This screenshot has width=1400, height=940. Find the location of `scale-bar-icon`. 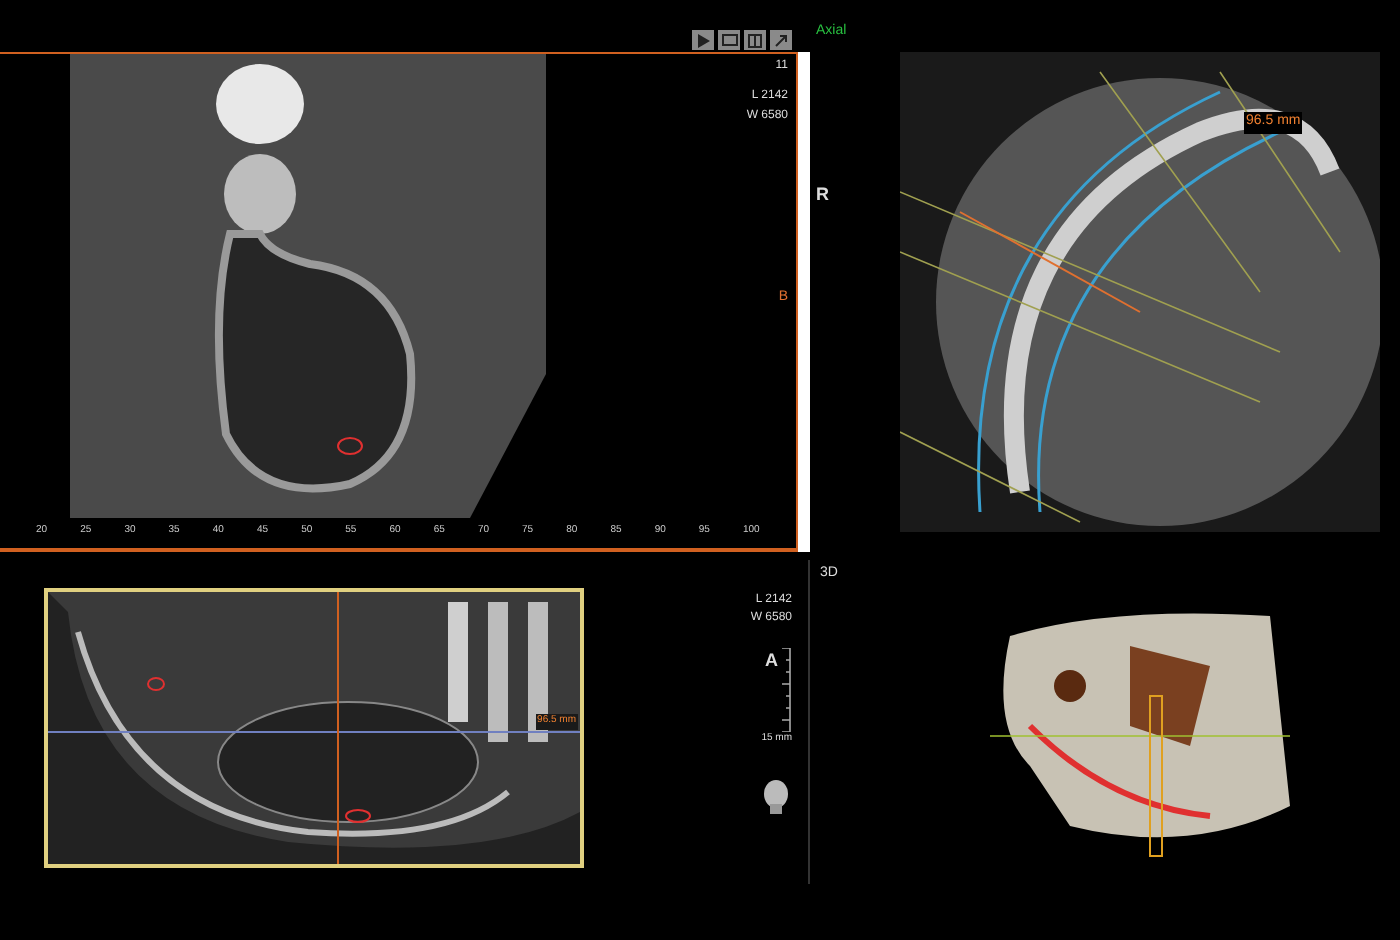

scale-bar-icon is located at coordinates (787, 690).